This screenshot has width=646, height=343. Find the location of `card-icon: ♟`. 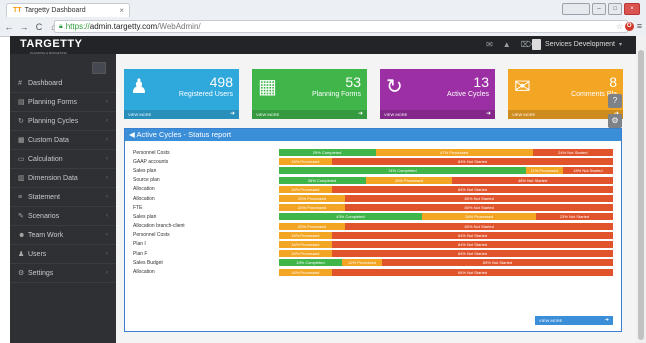

card-icon: ♟ is located at coordinates (139, 87).